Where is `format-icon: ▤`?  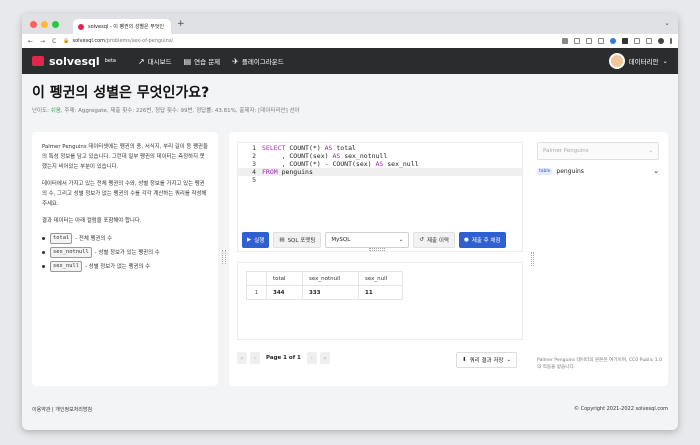 format-icon: ▤ is located at coordinates (282, 240).